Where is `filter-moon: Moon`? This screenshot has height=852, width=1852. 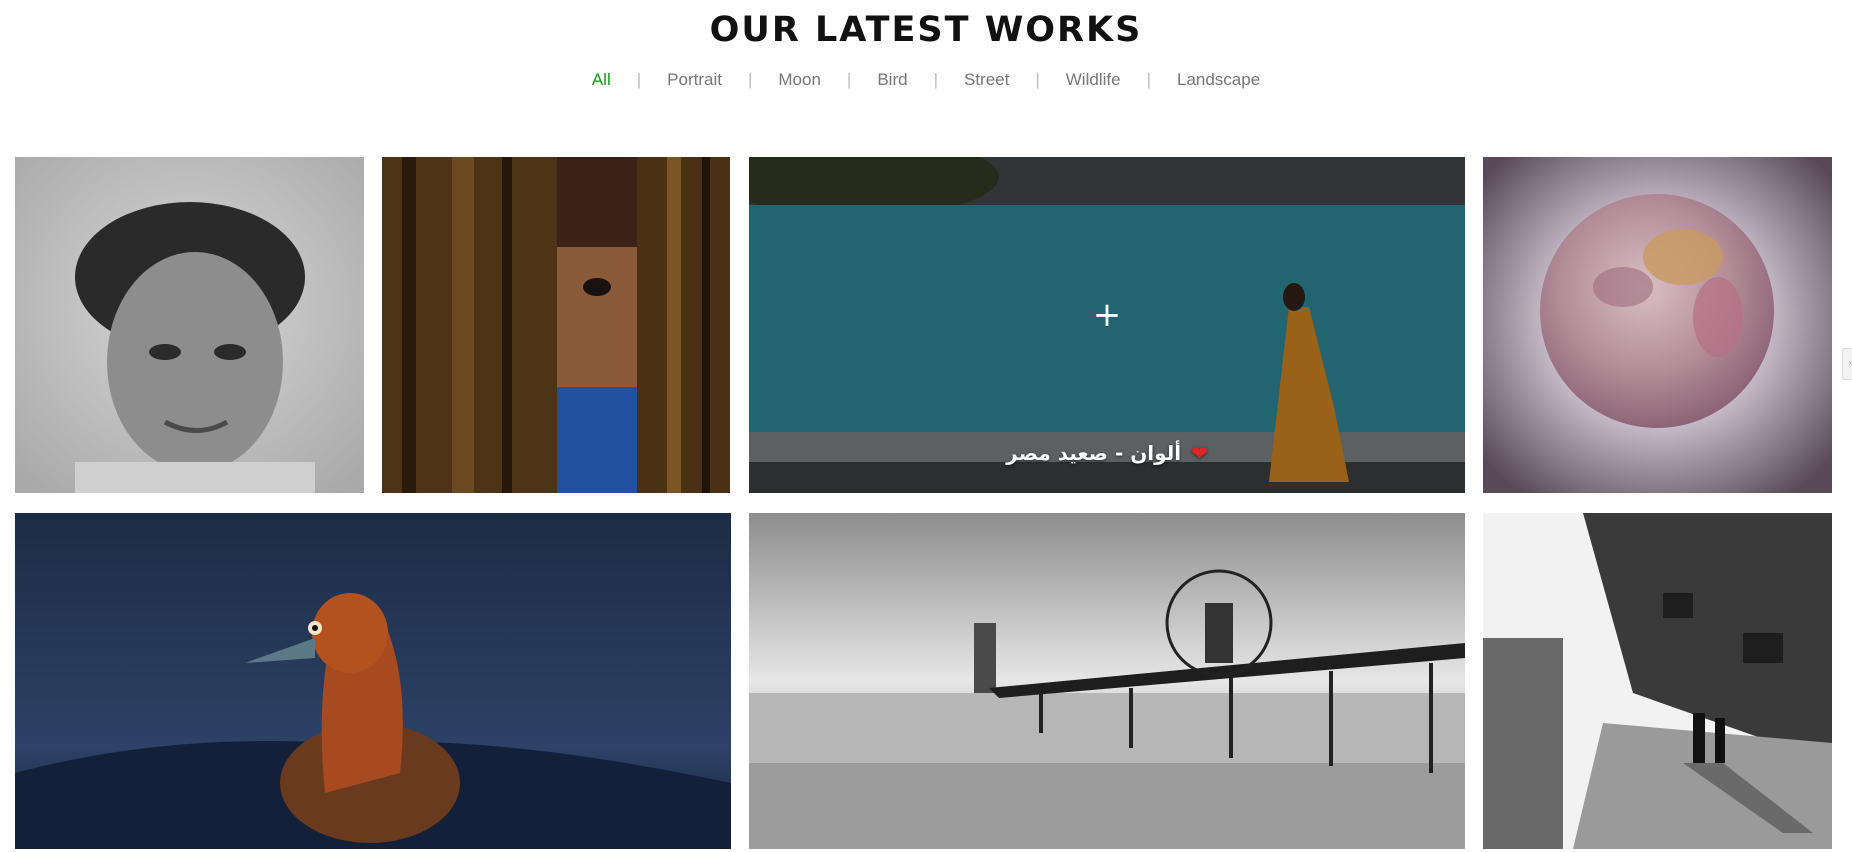
filter-moon: Moon is located at coordinates (799, 80).